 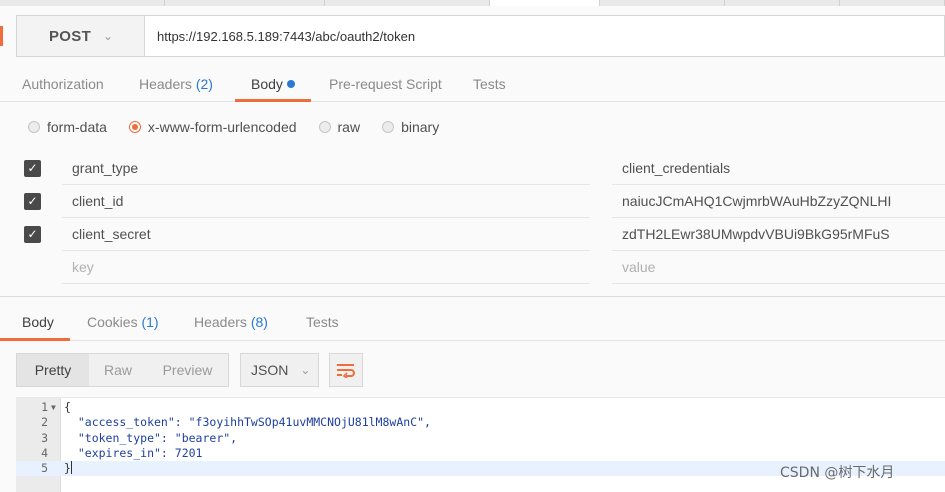 I want to click on wrap-lines-button, so click(x=346, y=370).